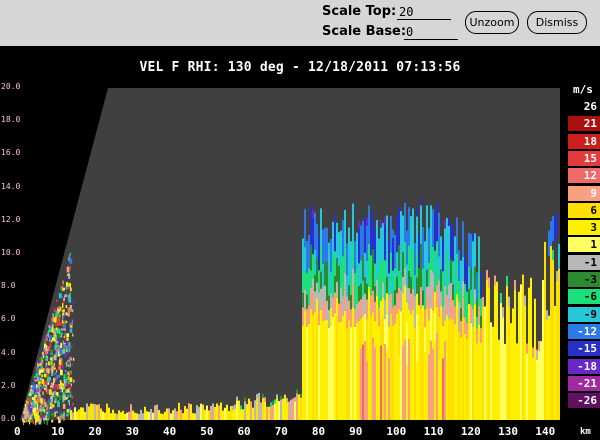 This screenshot has width=600, height=440. What do you see at coordinates (8, 319) in the screenshot?
I see `y-tick-label: 6.0` at bounding box center [8, 319].